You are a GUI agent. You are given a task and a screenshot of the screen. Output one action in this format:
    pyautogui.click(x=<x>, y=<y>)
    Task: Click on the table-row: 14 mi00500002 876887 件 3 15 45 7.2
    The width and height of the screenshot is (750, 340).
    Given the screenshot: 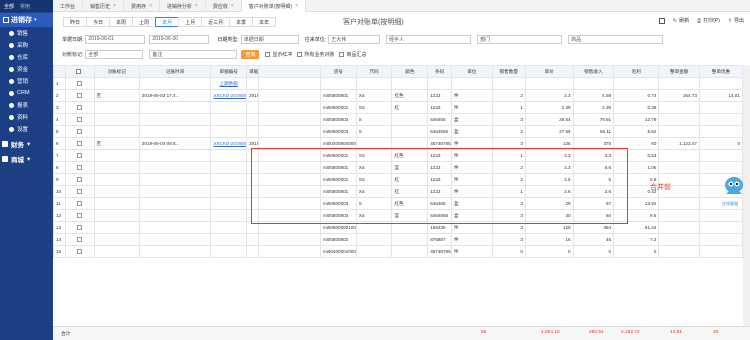 What is the action you would take?
    pyautogui.click(x=398, y=239)
    